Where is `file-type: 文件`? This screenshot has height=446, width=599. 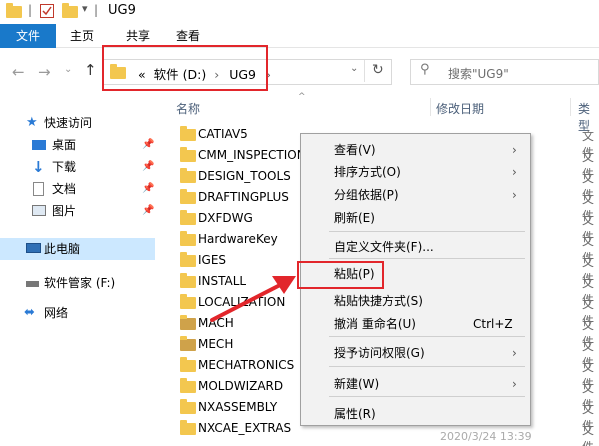
file-type: 文件 is located at coordinates (588, 434).